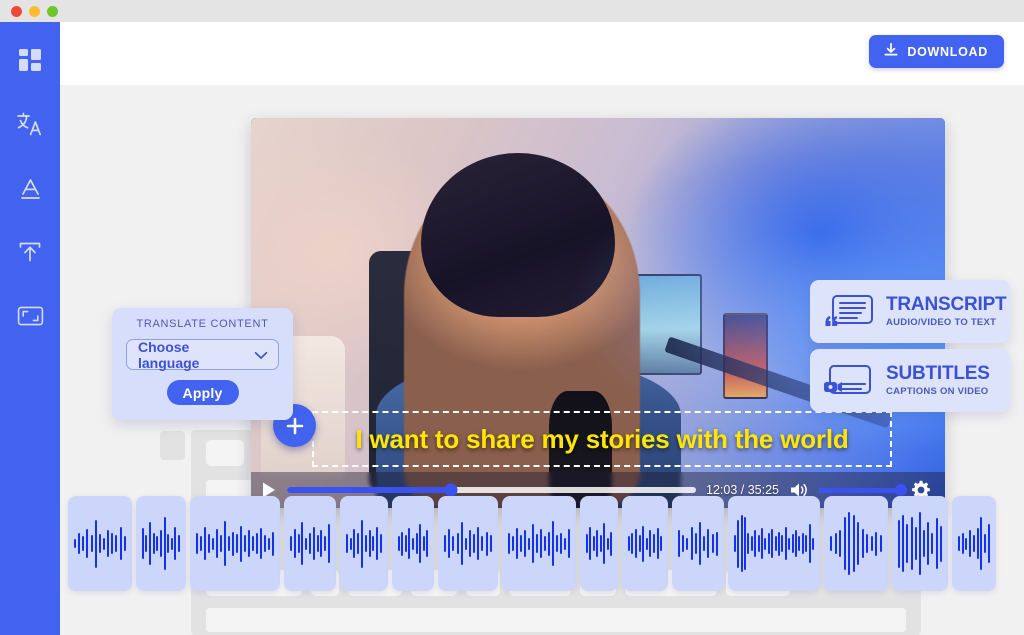 The width and height of the screenshot is (1024, 635). Describe the element at coordinates (30, 252) in the screenshot. I see `sidebar-item-upload` at that location.